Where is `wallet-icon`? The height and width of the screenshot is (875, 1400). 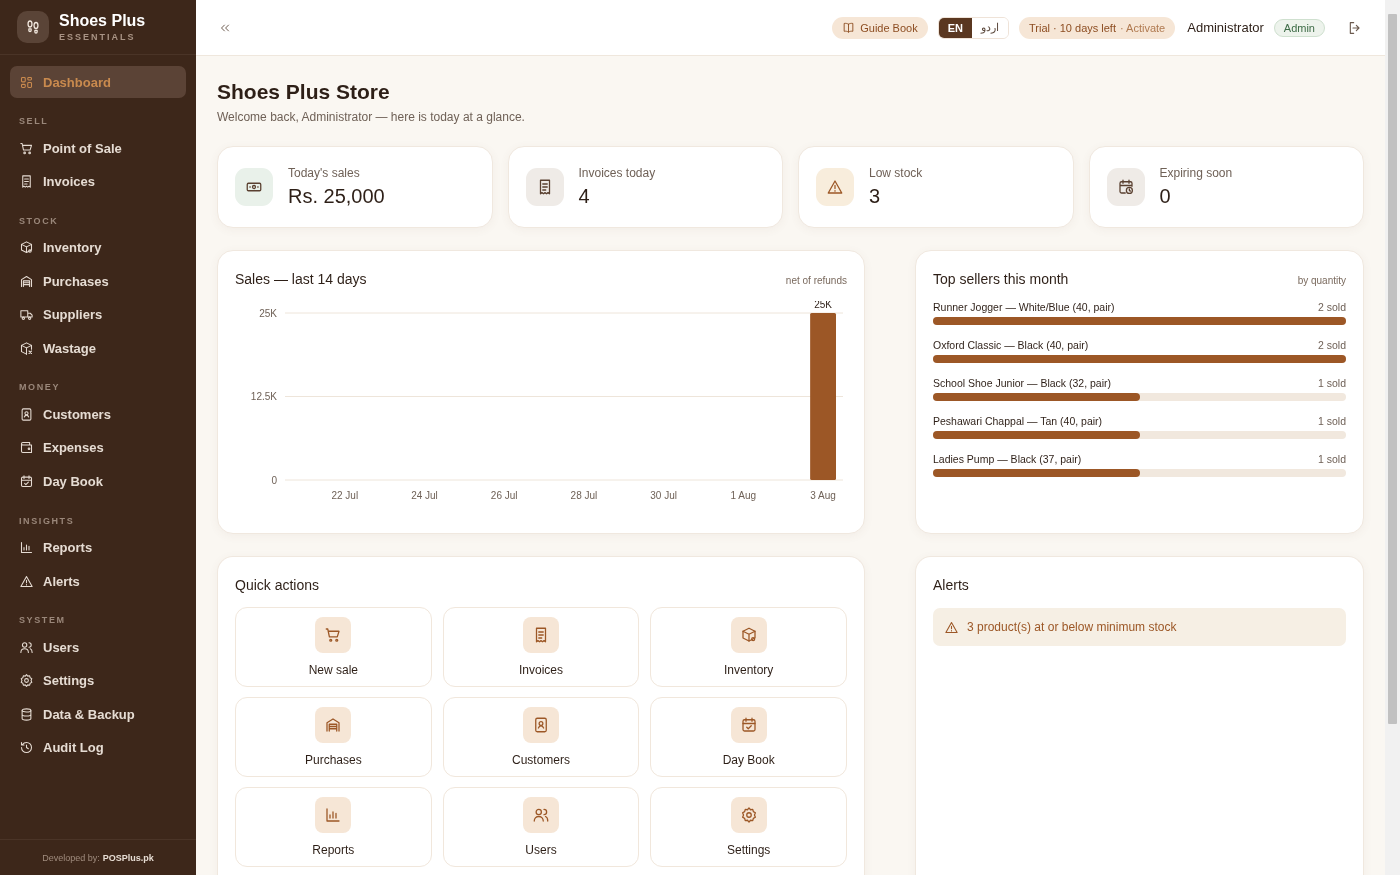
wallet-icon is located at coordinates (26, 448).